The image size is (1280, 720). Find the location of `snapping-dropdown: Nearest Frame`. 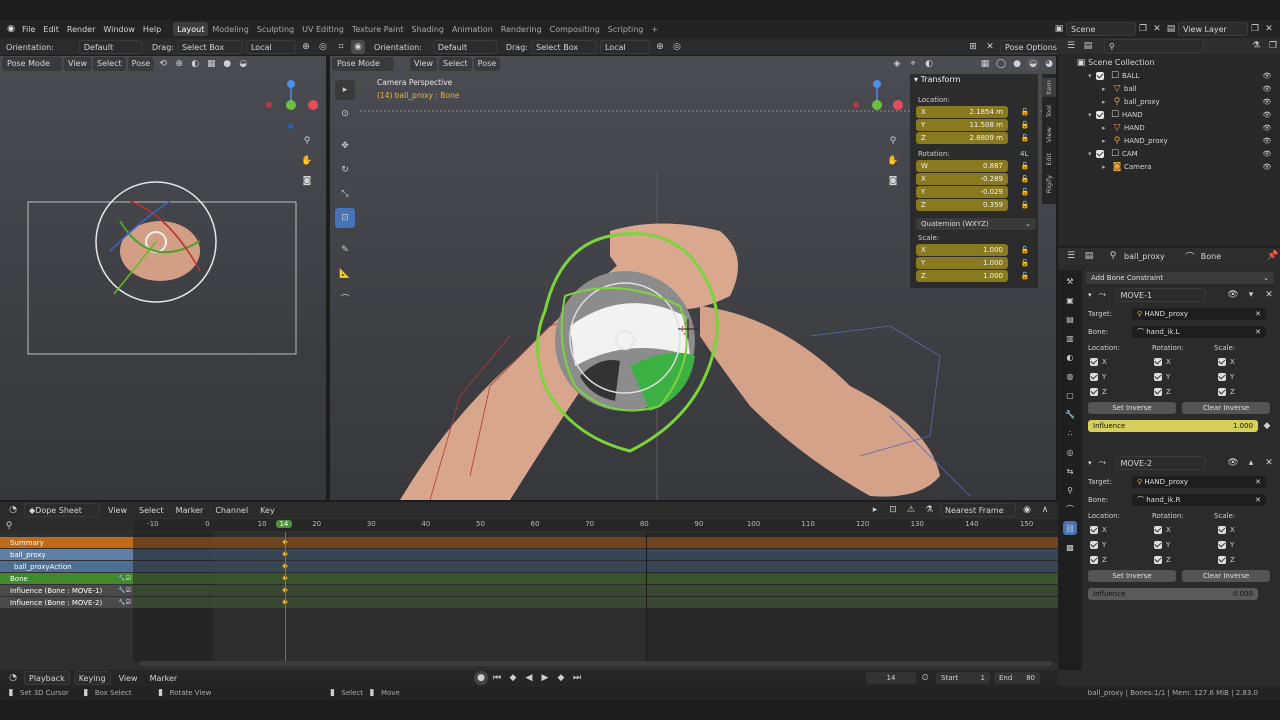

snapping-dropdown: Nearest Frame is located at coordinates (978, 510).